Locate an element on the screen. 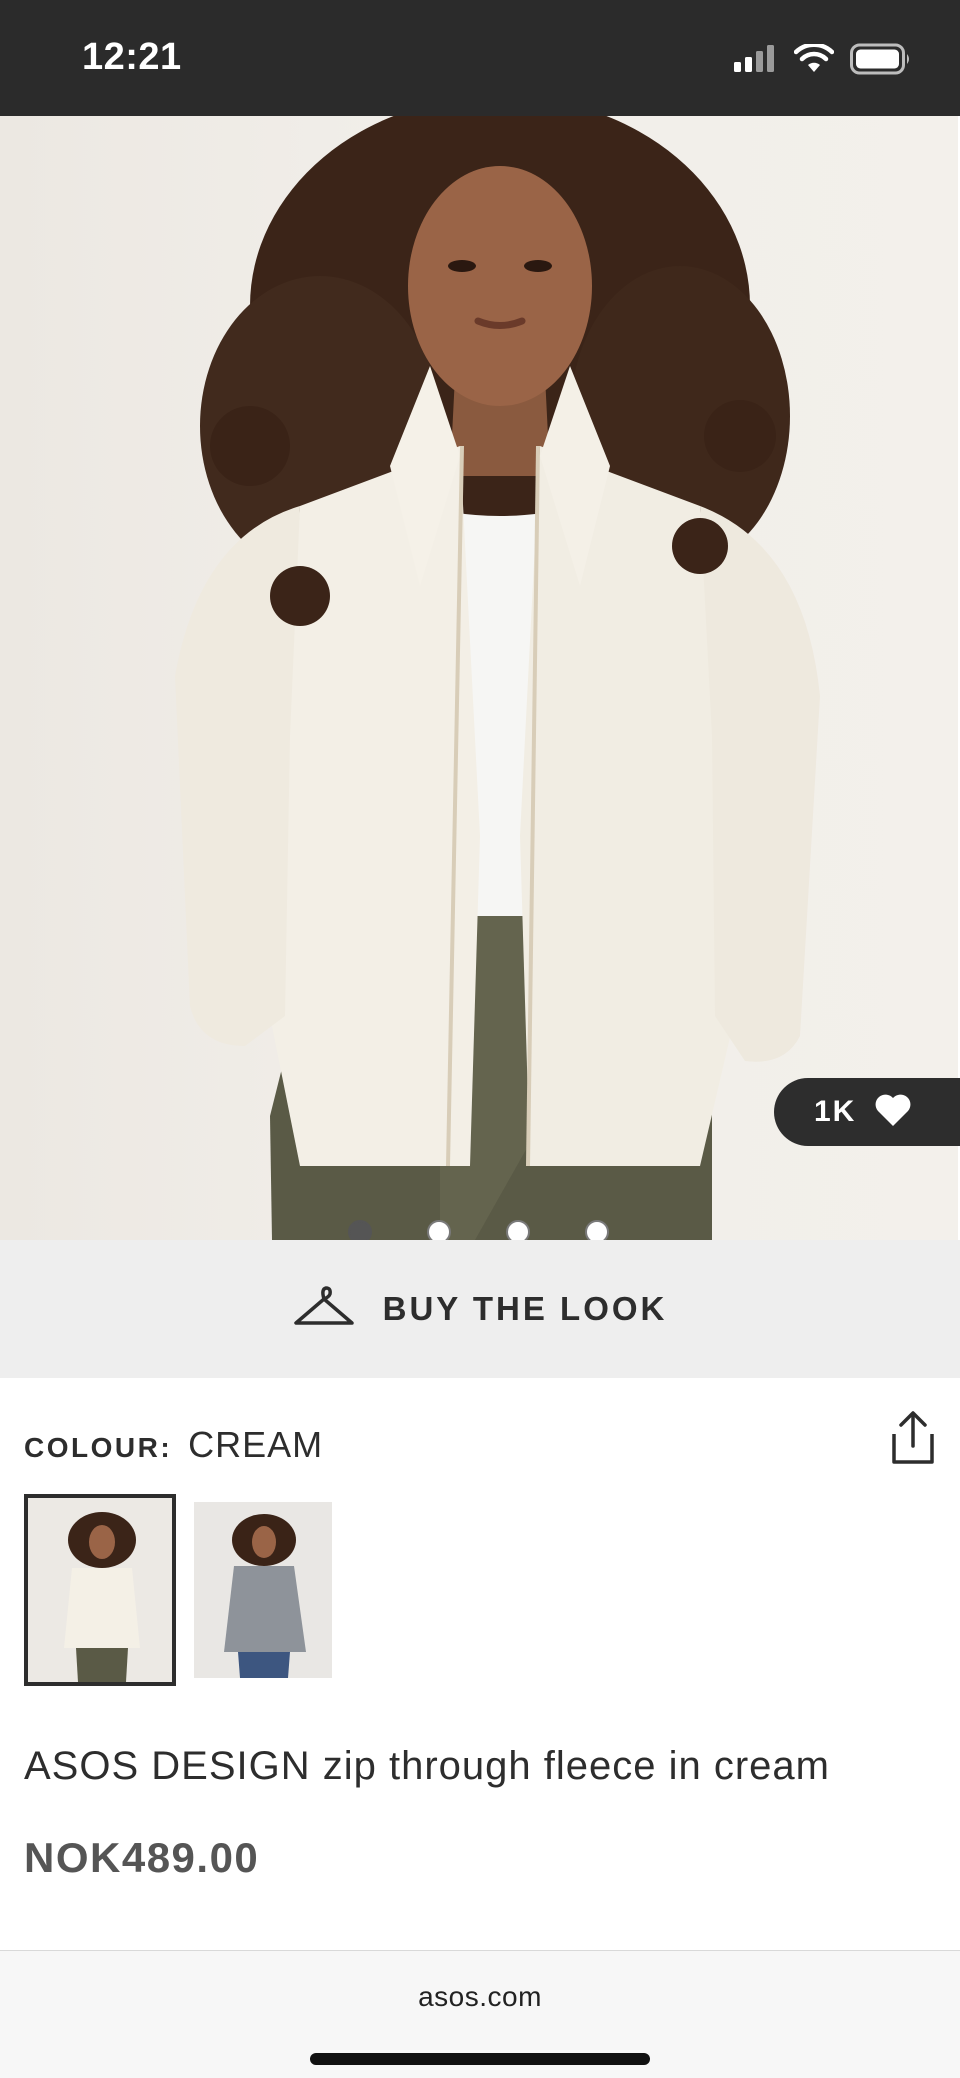 The height and width of the screenshot is (2078, 960). product-title: ASOS DESIGN zip through fleece in cream is located at coordinates (427, 1766).